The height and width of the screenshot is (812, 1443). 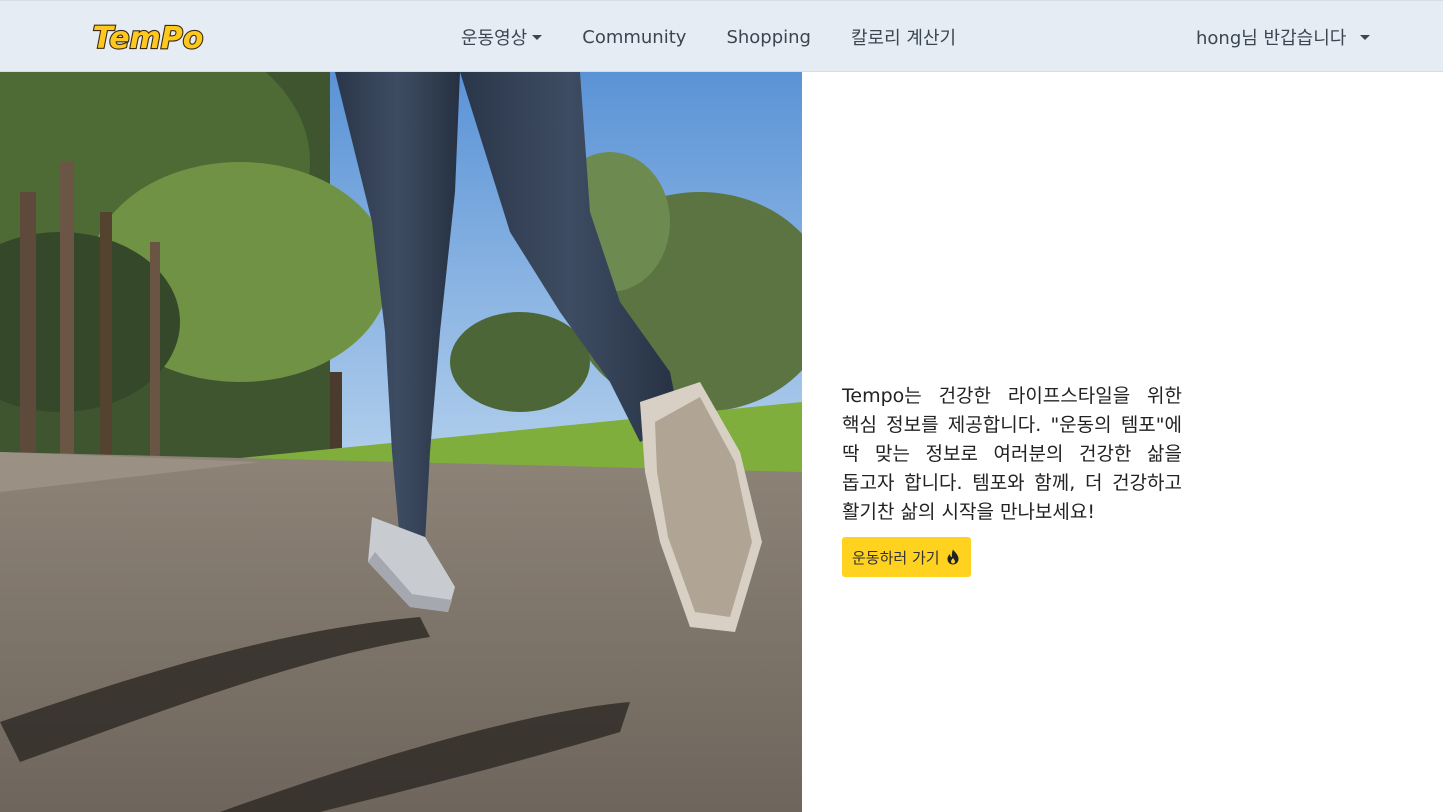 I want to click on nav-item-label: 칼로리 계산기, so click(x=903, y=38).